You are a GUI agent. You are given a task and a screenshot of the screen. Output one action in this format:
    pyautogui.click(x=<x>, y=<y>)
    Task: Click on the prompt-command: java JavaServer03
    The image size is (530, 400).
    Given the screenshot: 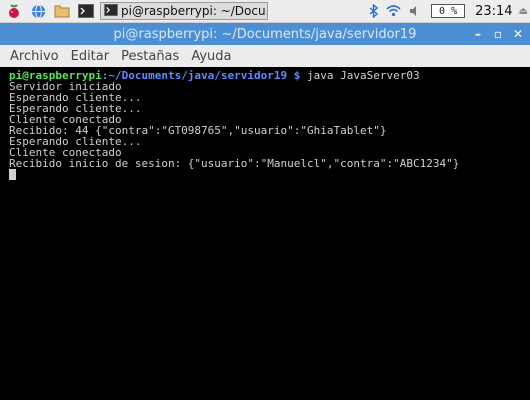 What is the action you would take?
    pyautogui.click(x=360, y=75)
    